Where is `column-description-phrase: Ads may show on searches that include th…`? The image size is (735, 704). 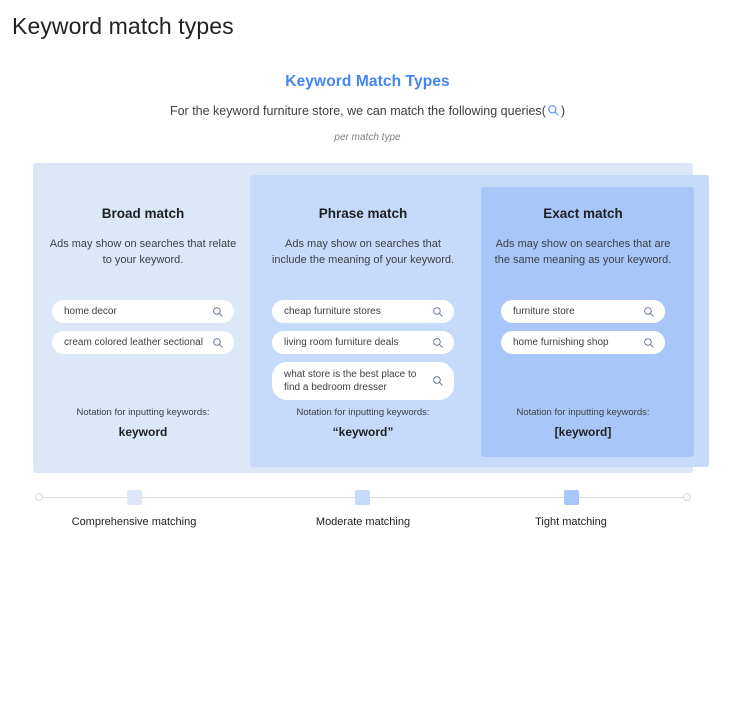
column-description-phrase: Ads may show on searches that include th… is located at coordinates (363, 252).